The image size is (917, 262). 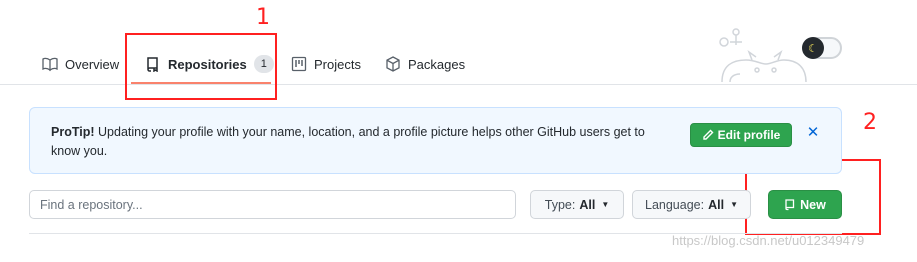 I want to click on tab-packages: Packages, so click(x=425, y=64).